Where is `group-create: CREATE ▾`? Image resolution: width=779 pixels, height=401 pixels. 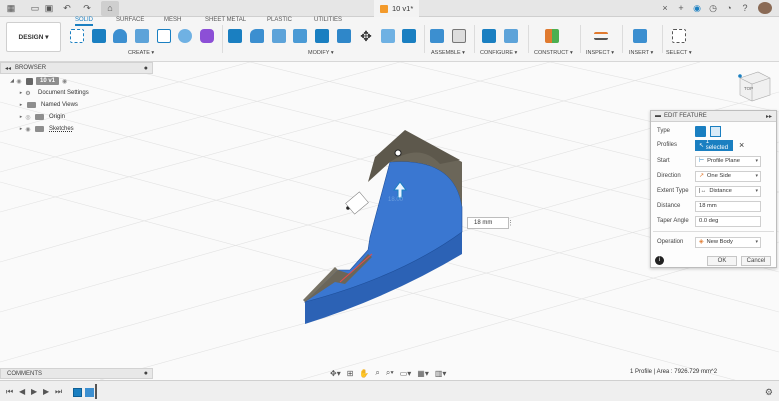 group-create: CREATE ▾ is located at coordinates (141, 53).